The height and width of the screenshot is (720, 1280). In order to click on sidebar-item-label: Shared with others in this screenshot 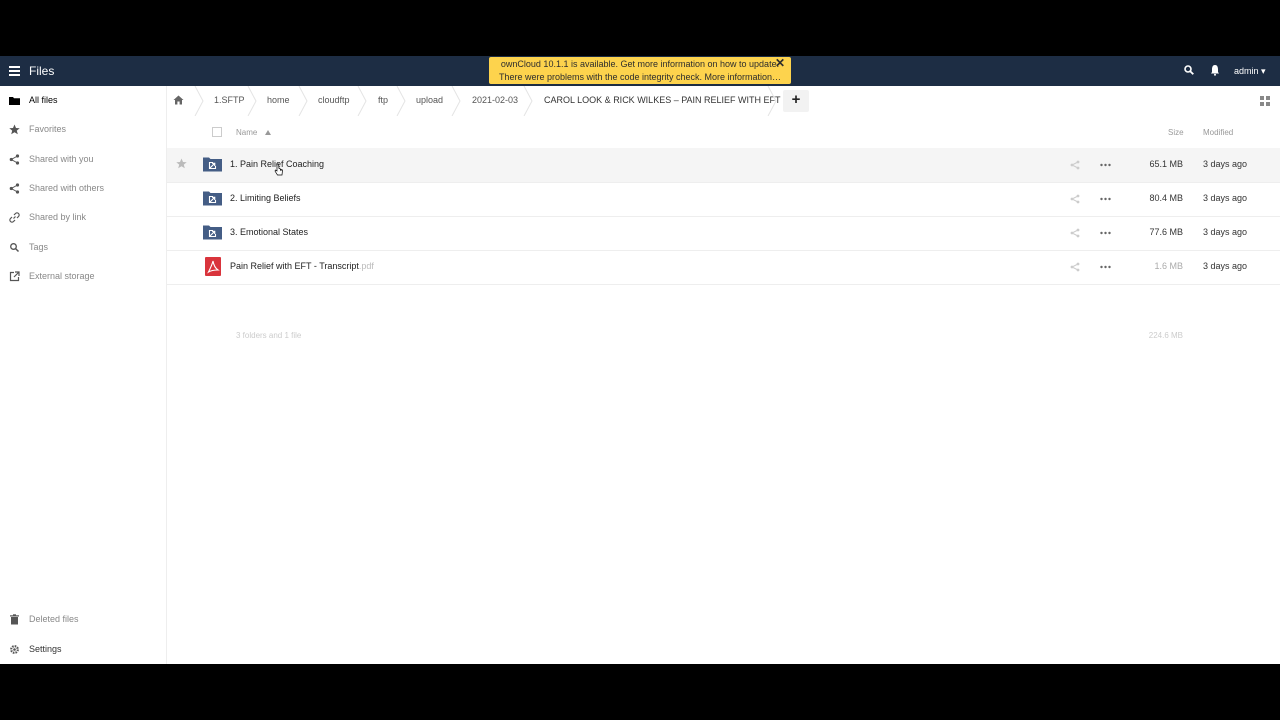, I will do `click(67, 188)`.